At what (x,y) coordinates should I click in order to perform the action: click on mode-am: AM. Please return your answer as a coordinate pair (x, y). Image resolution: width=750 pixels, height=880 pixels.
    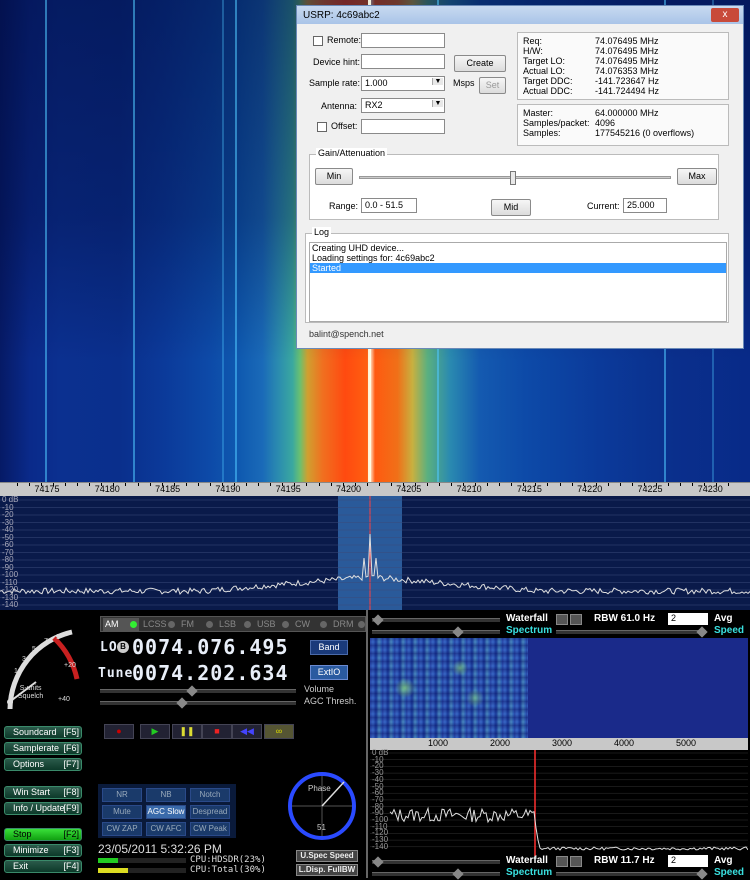
    Looking at the image, I should click on (121, 624).